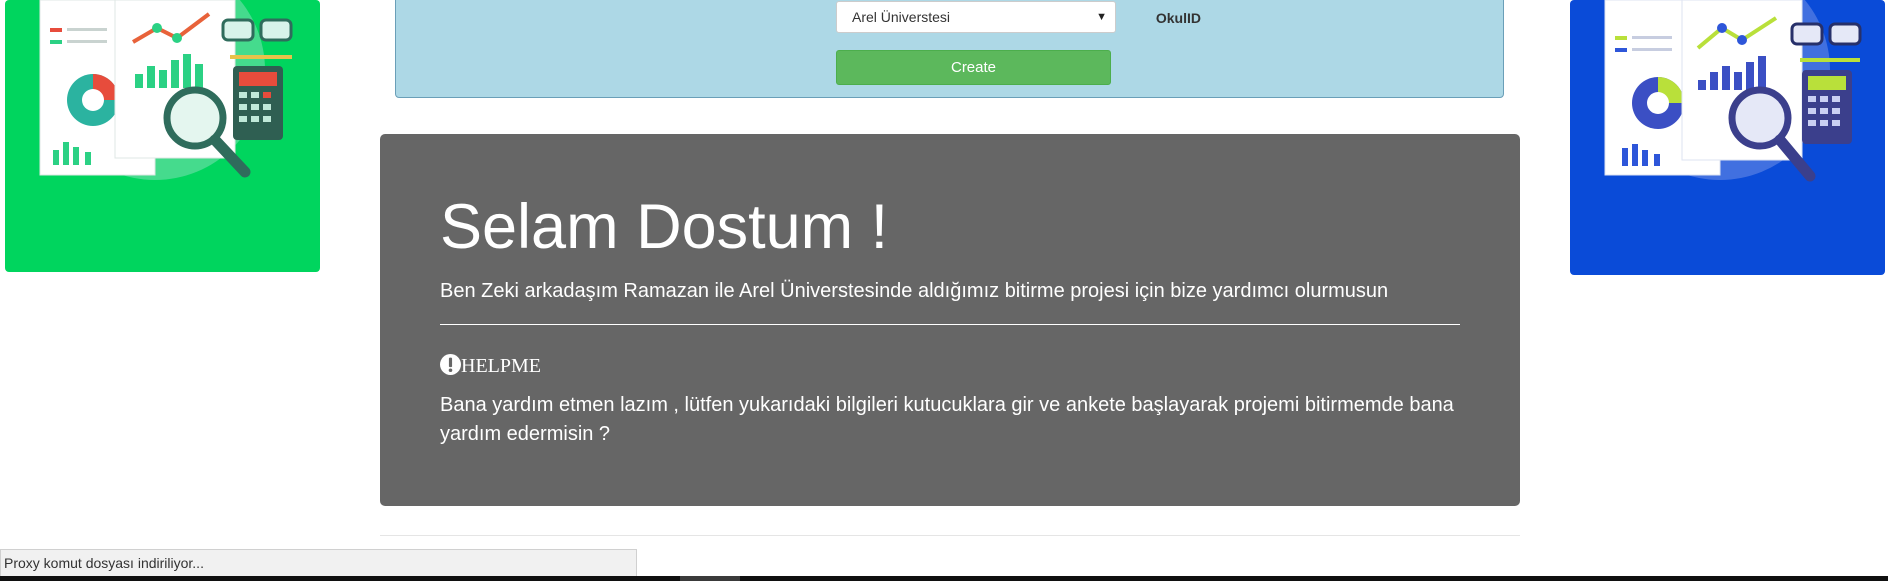  What do you see at coordinates (973, 67) in the screenshot?
I see `create-button: Create` at bounding box center [973, 67].